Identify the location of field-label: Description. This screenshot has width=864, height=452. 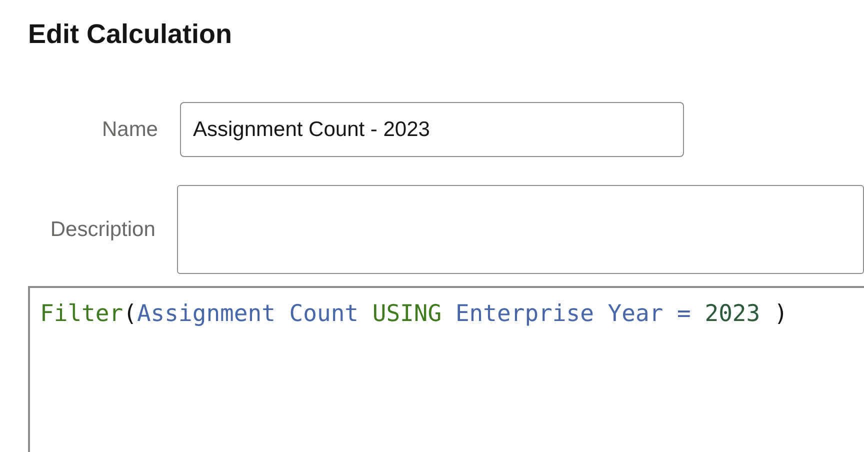
(102, 229).